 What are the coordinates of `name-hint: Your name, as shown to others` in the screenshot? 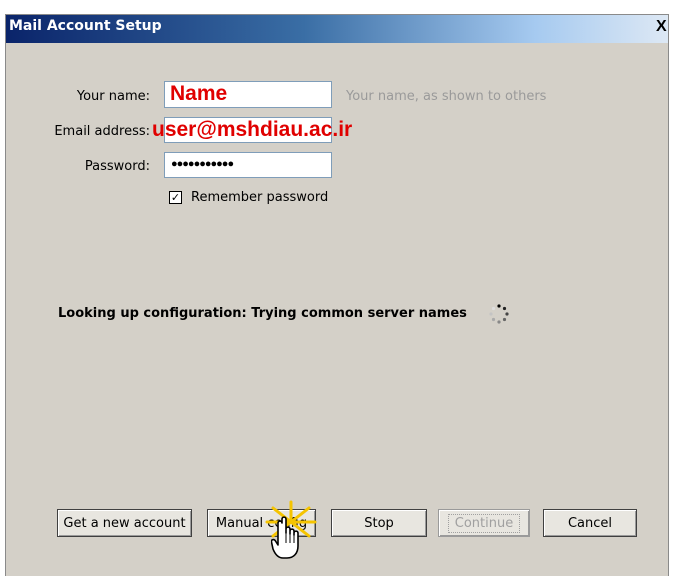 It's located at (446, 96).